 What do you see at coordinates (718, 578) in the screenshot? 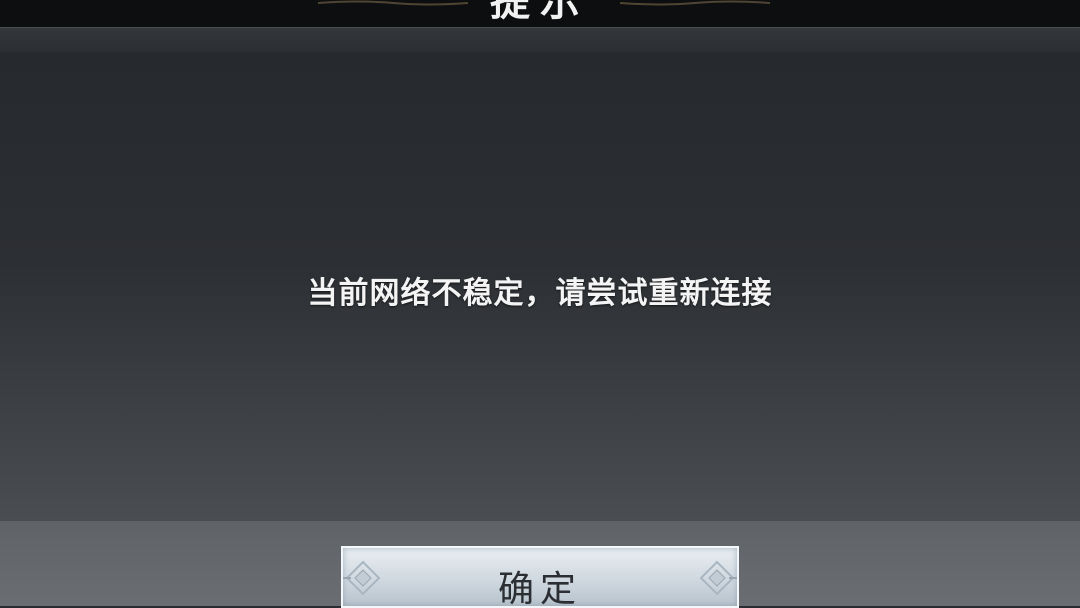
I see `button-right-diamond-icon` at bounding box center [718, 578].